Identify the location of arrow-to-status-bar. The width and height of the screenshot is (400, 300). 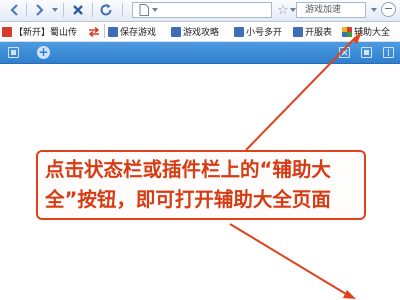
(290, 260).